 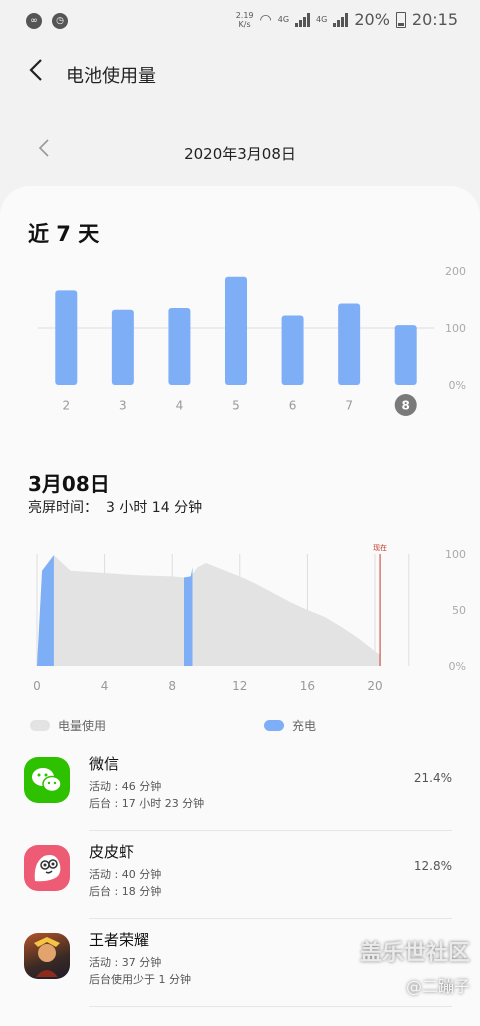 What do you see at coordinates (140, 979) in the screenshot?
I see `app-background-time: 后台使用少于 1 分钟` at bounding box center [140, 979].